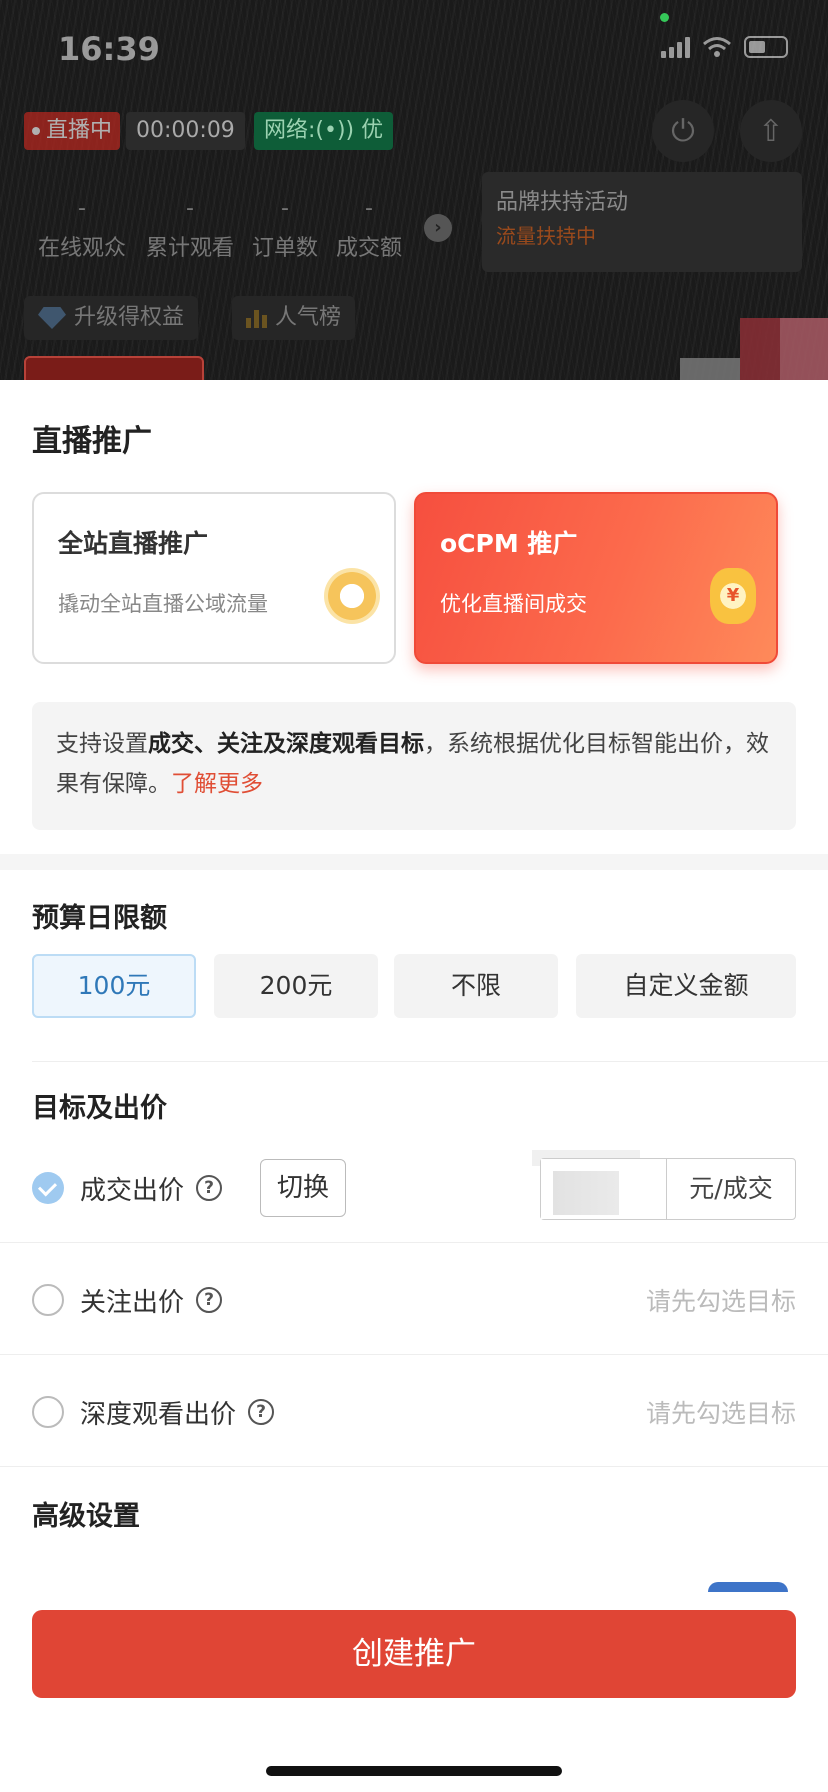 This screenshot has height=1792, width=828. I want to click on chevron-right-icon: ›, so click(438, 228).